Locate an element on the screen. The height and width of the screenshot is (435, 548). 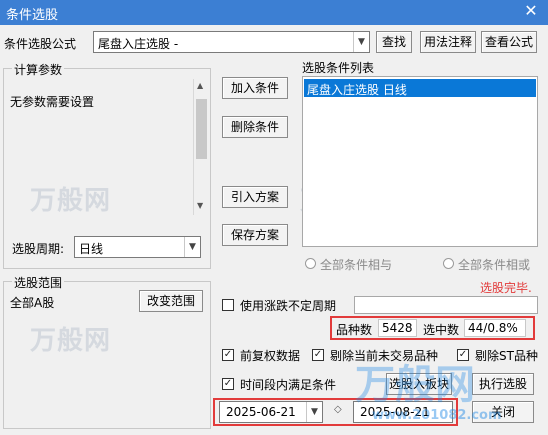
save-plan-button: 保存方案 is located at coordinates (255, 235).